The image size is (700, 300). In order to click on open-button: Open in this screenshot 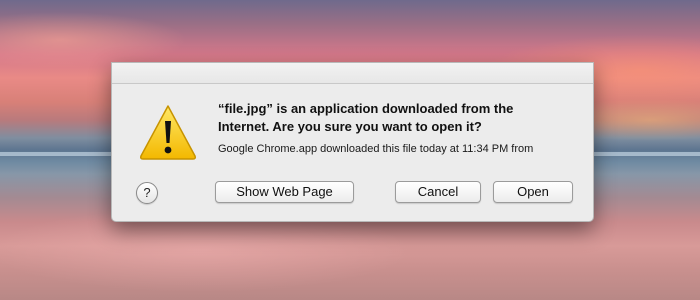, I will do `click(533, 192)`.